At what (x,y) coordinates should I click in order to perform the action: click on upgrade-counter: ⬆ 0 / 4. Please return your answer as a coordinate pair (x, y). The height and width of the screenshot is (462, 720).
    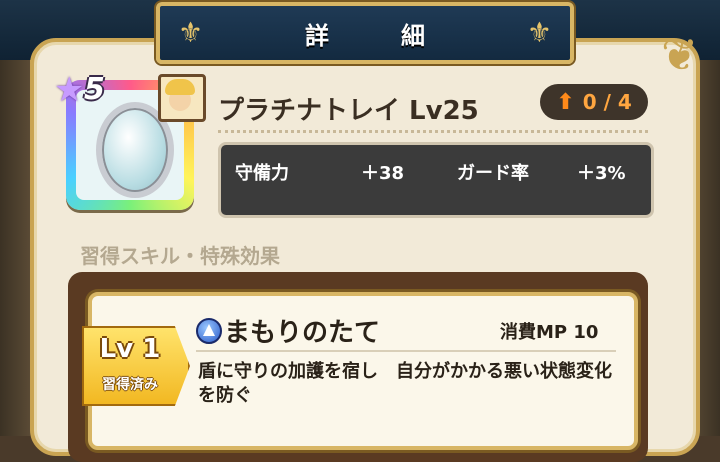
    Looking at the image, I should click on (594, 102).